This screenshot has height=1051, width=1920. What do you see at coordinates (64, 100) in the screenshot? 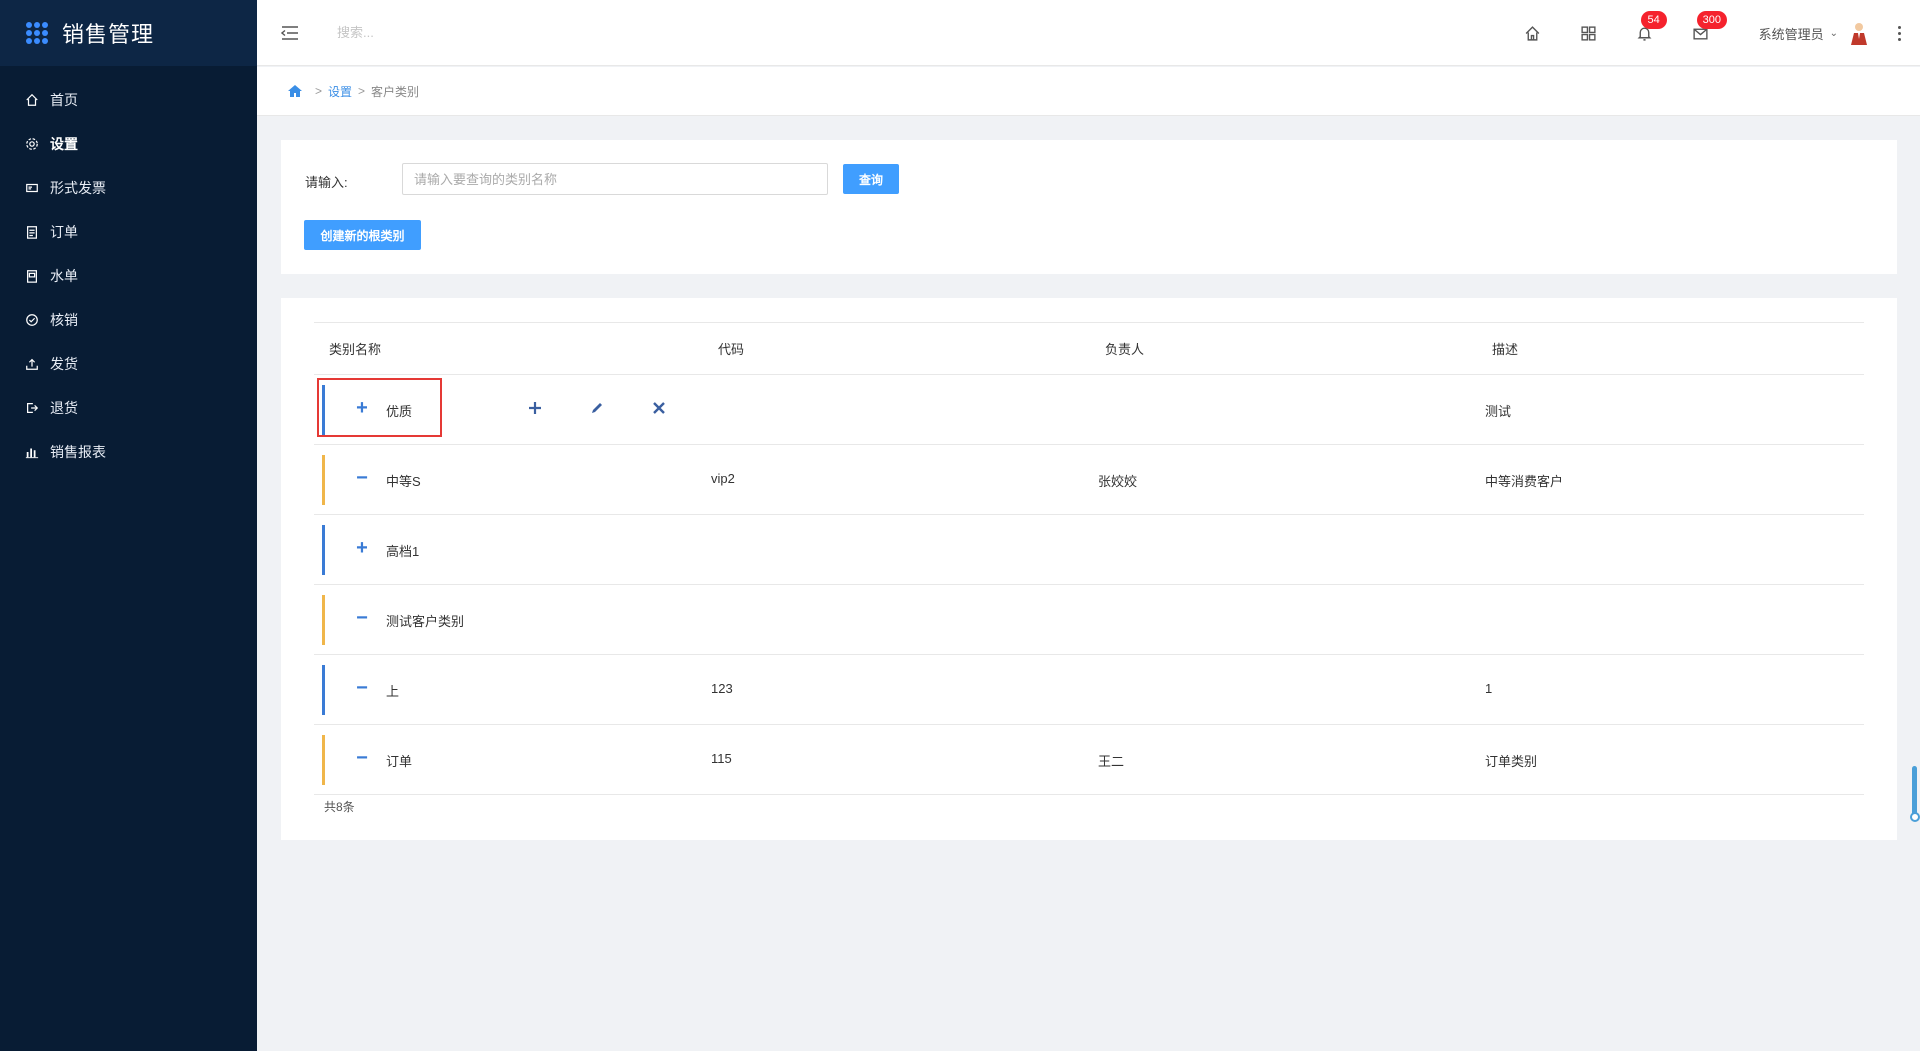
I see `sidebar-item-label: 首页` at bounding box center [64, 100].